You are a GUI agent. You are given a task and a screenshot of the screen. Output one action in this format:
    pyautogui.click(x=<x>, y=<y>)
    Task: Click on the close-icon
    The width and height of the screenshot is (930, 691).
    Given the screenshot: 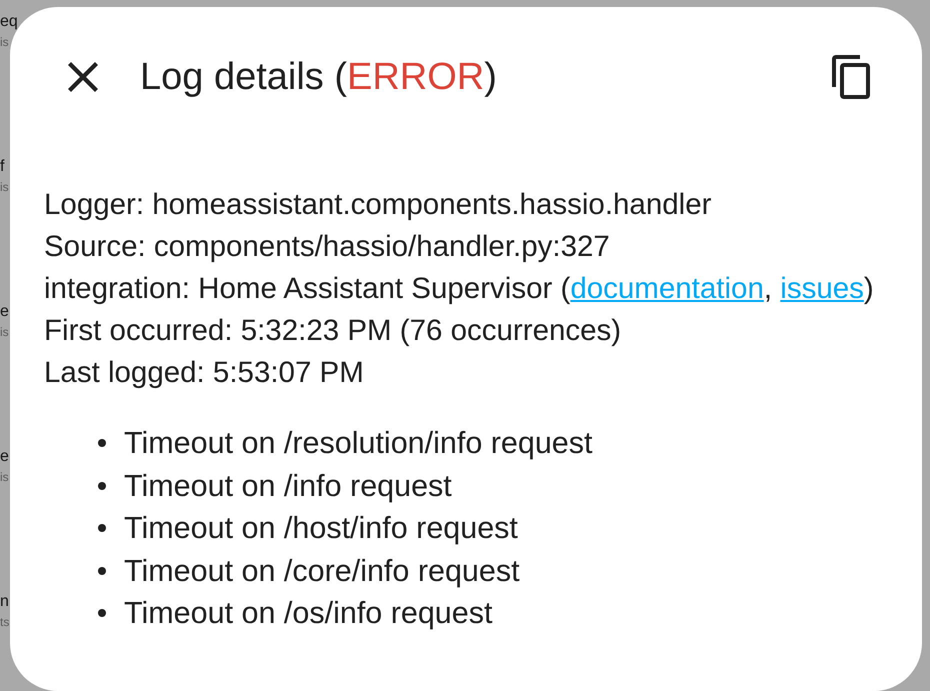 What is the action you would take?
    pyautogui.click(x=83, y=77)
    